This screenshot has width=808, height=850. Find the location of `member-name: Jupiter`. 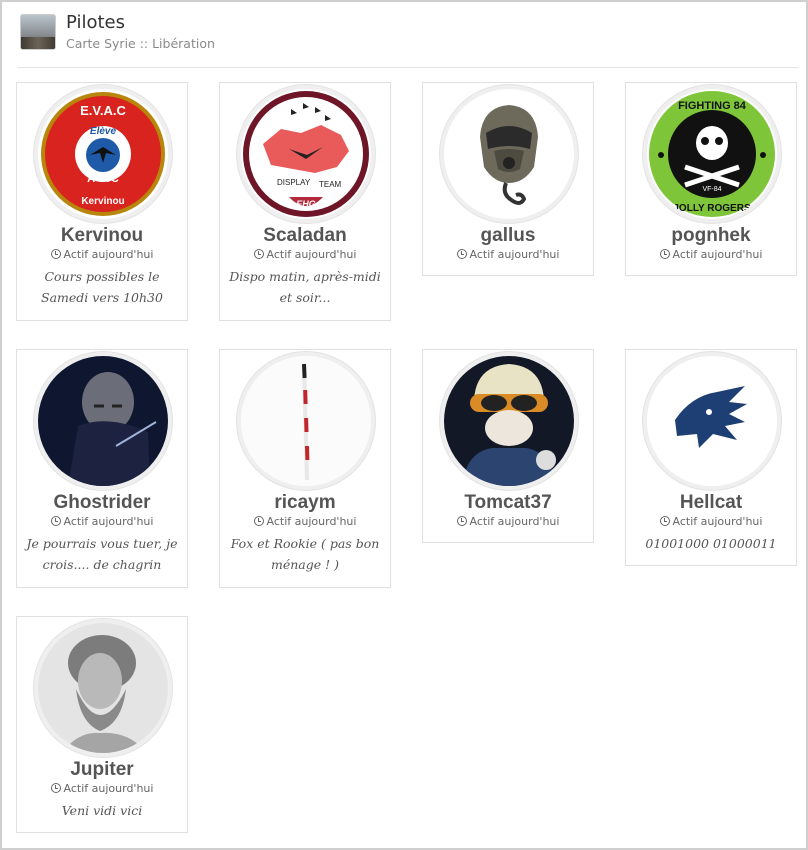

member-name: Jupiter is located at coordinates (102, 770).